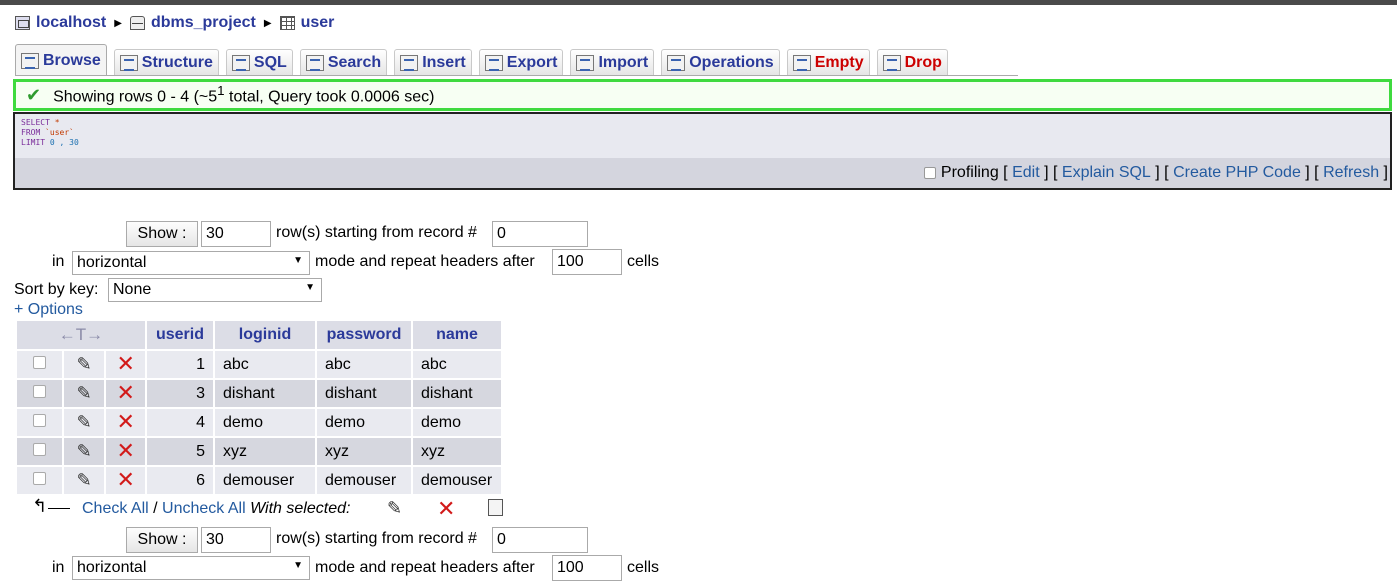  Describe the element at coordinates (191, 568) in the screenshot. I see `display-mode-select-bottom: horizontal ▼` at that location.